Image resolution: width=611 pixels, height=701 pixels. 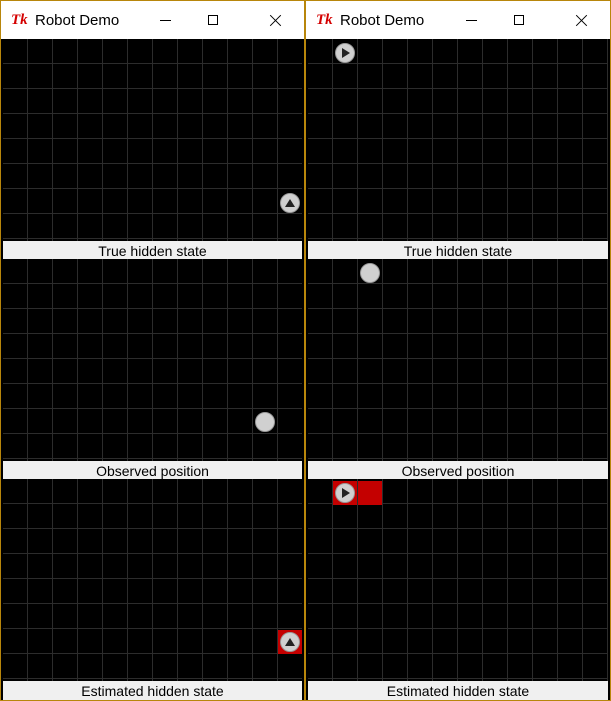 I want to click on estimate-highlight-cell, so click(x=370, y=493).